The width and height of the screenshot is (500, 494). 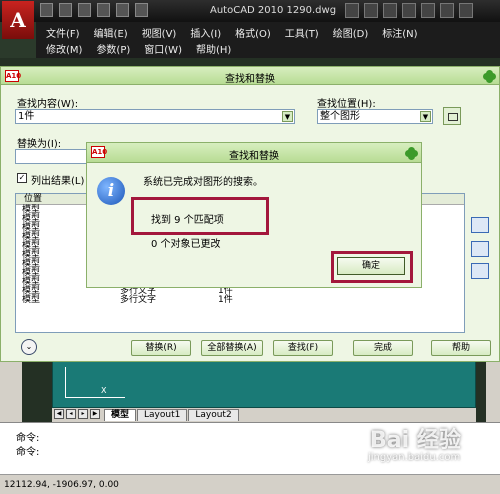 I want to click on dialog-titlebar: A10 查找和替换, so click(x=250, y=76).